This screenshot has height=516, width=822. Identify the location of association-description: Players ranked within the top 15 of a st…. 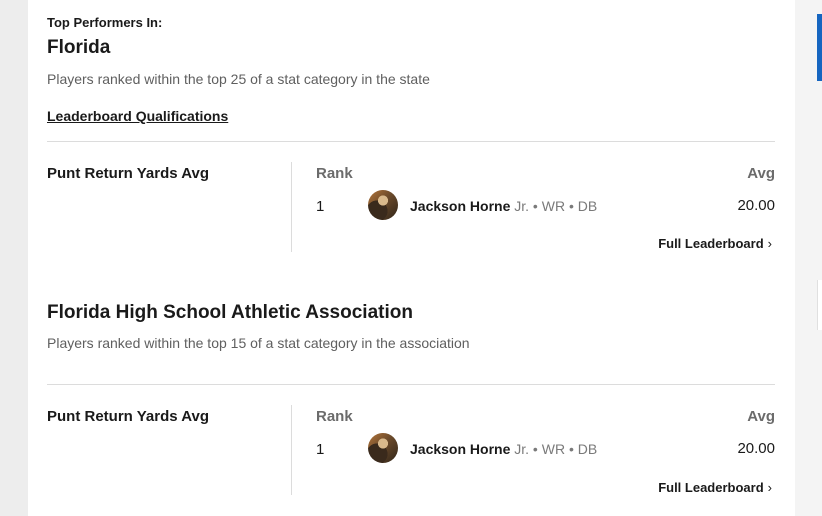
(258, 343).